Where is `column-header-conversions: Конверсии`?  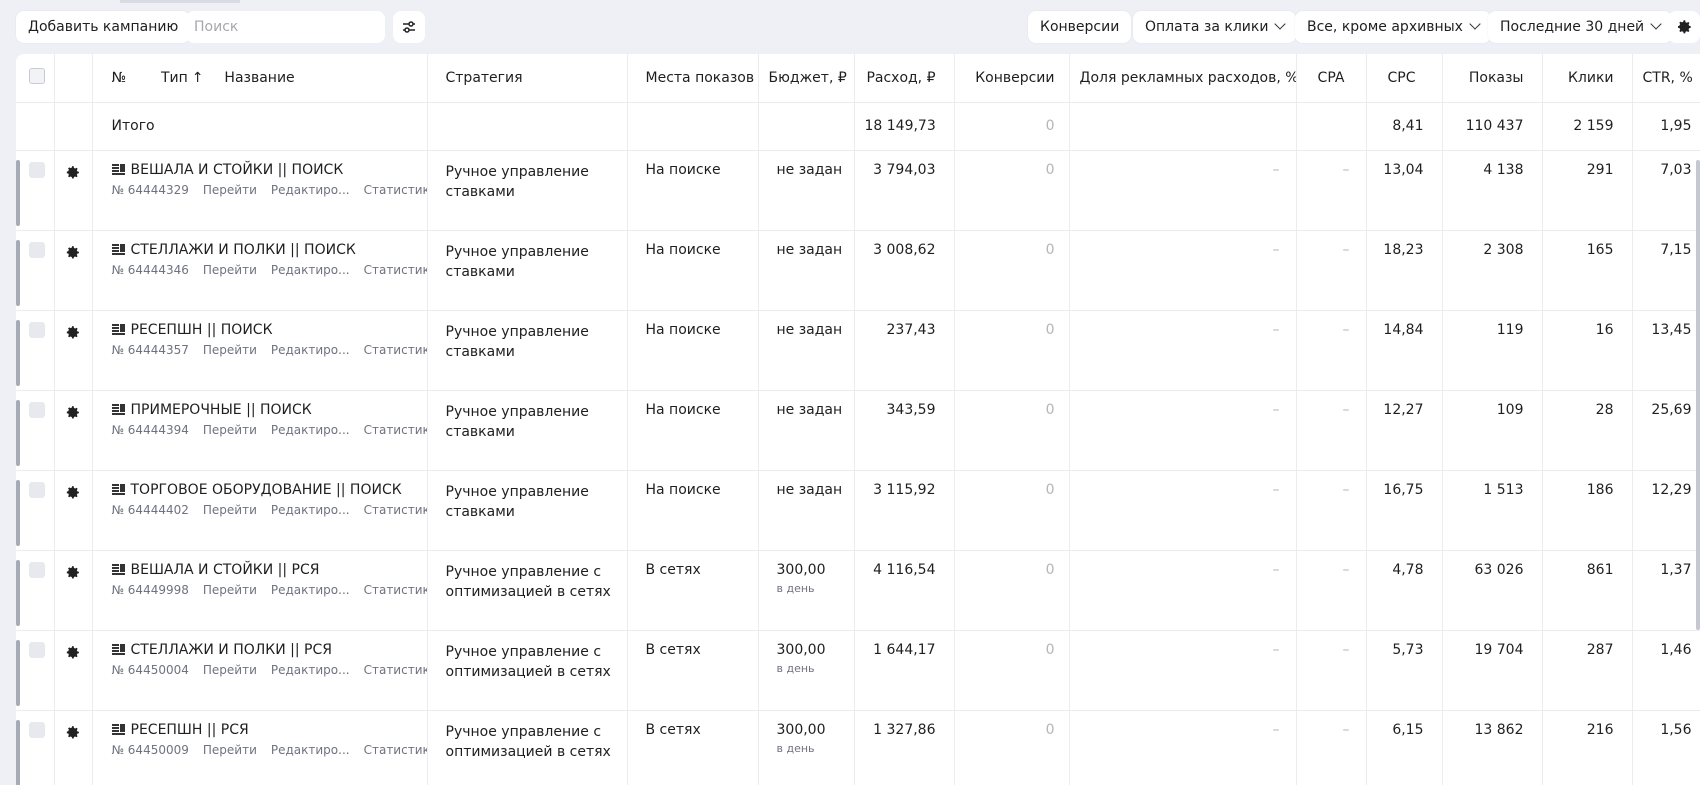
column-header-conversions: Конверсии is located at coordinates (1012, 78).